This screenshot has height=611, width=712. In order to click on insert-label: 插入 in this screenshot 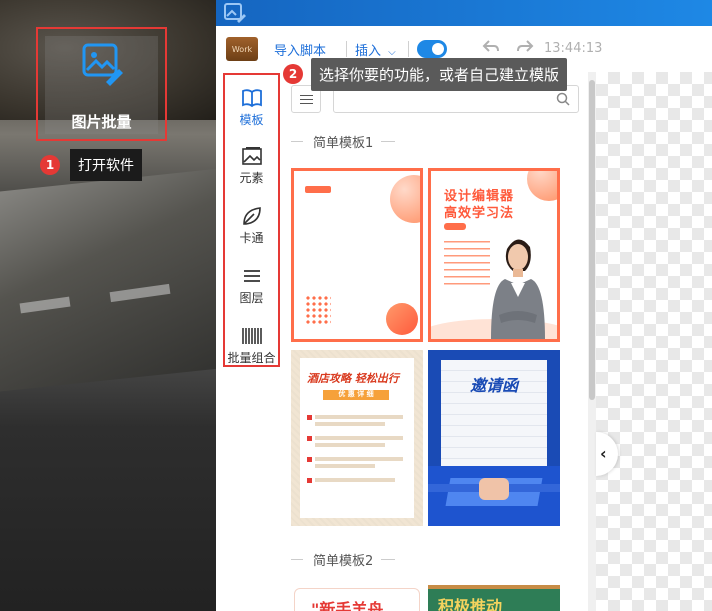, I will do `click(368, 51)`.